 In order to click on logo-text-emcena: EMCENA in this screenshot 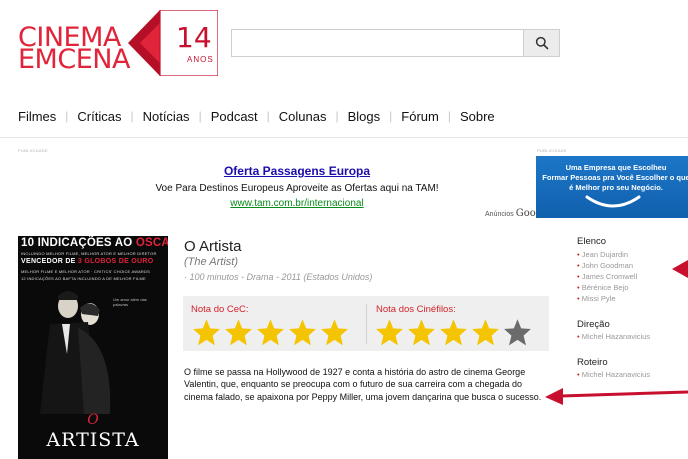, I will do `click(74, 59)`.